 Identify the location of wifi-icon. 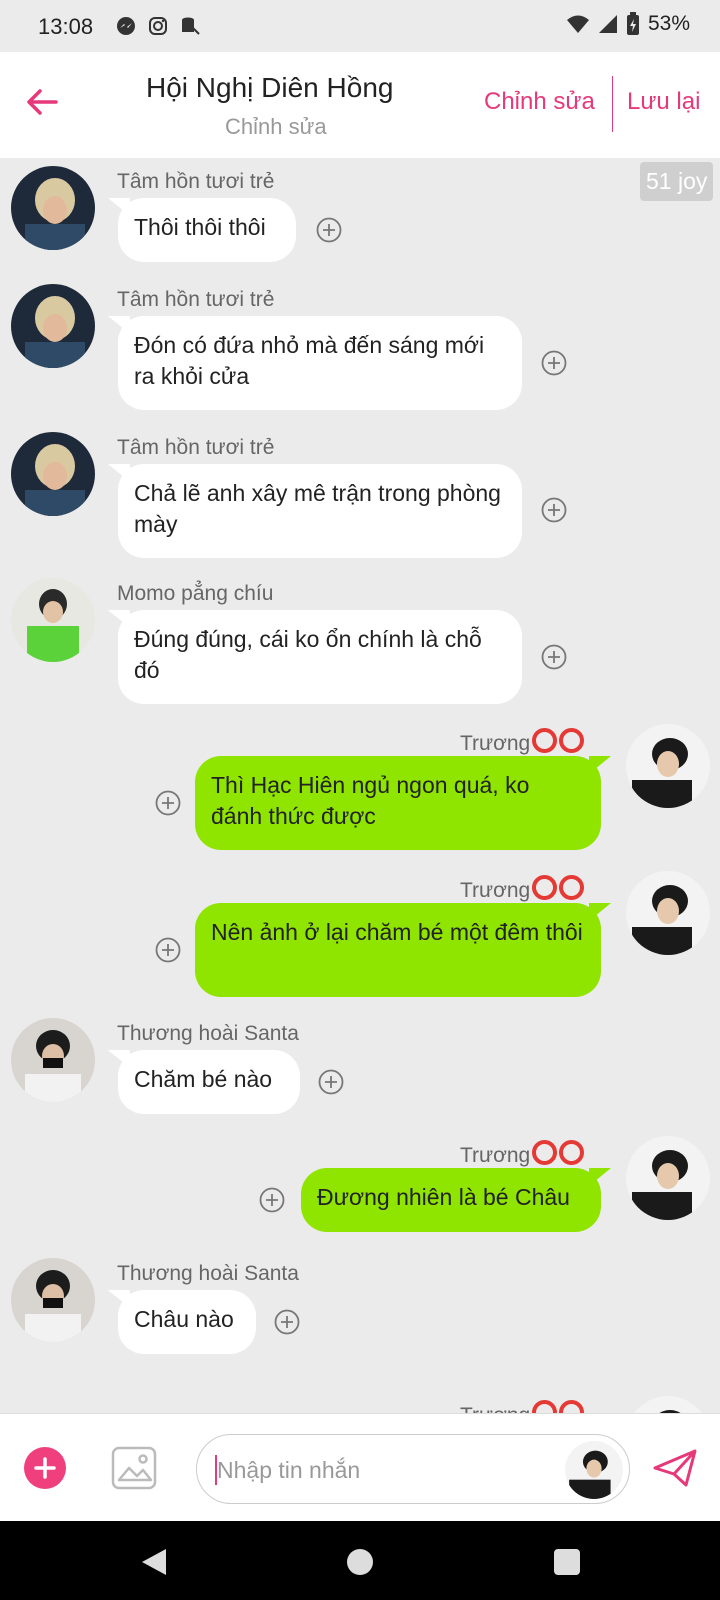
(577, 24).